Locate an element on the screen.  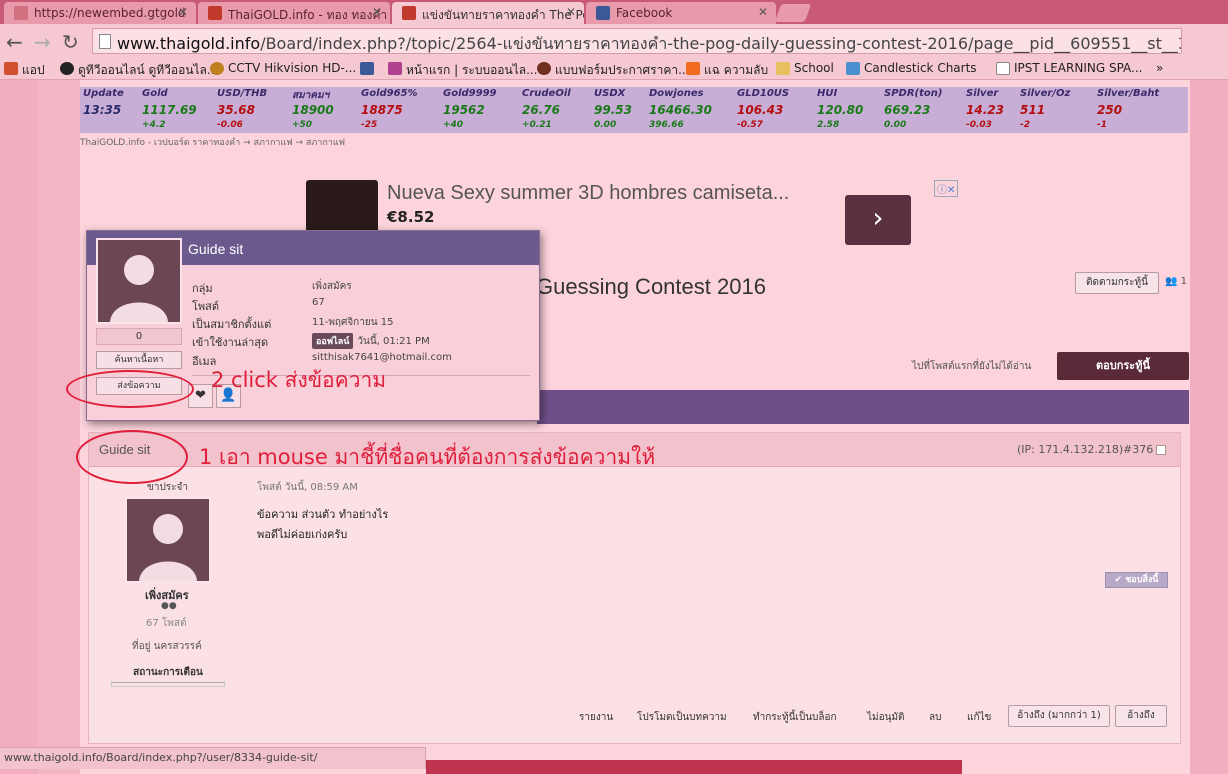
follow-topic-button: ติดตามกระทู้นี้ is located at coordinates (1117, 283).